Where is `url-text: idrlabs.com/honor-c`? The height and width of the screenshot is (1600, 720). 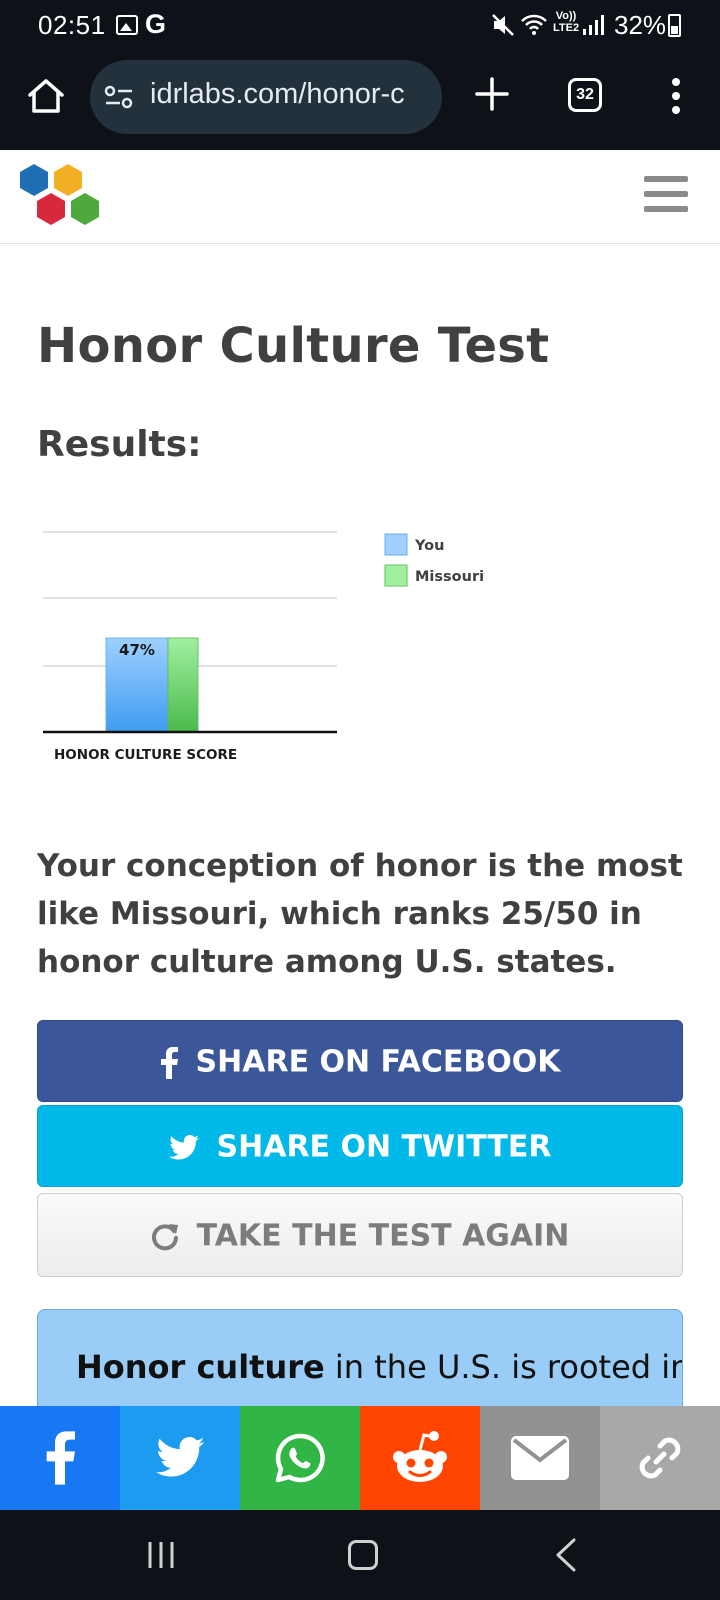
url-text: idrlabs.com/honor-c is located at coordinates (277, 94).